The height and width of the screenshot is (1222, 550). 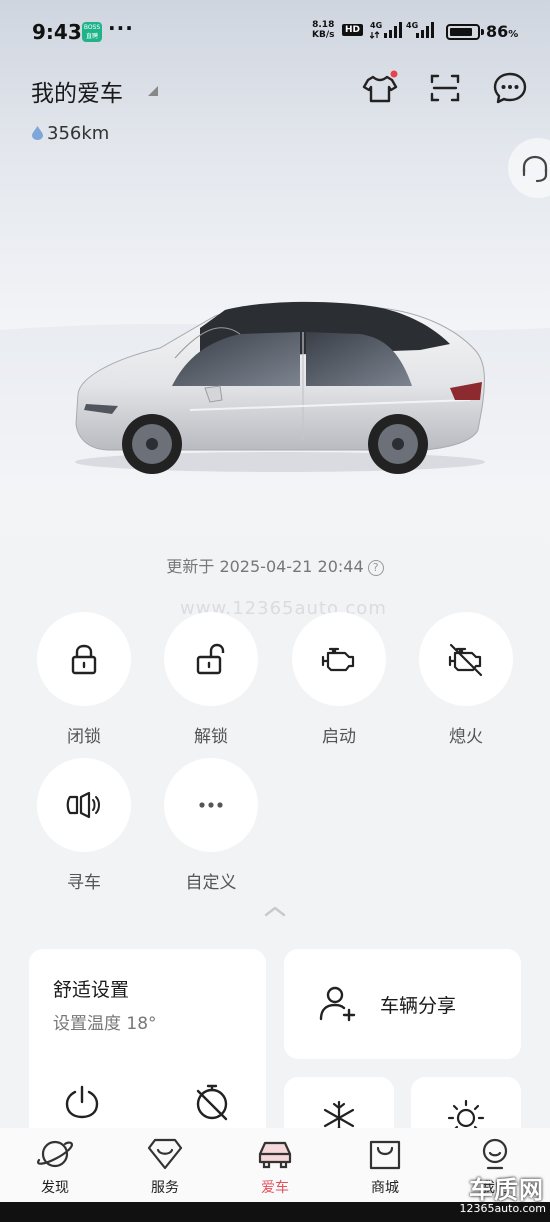 What do you see at coordinates (386, 30) in the screenshot?
I see `signal-icon: 4G` at bounding box center [386, 30].